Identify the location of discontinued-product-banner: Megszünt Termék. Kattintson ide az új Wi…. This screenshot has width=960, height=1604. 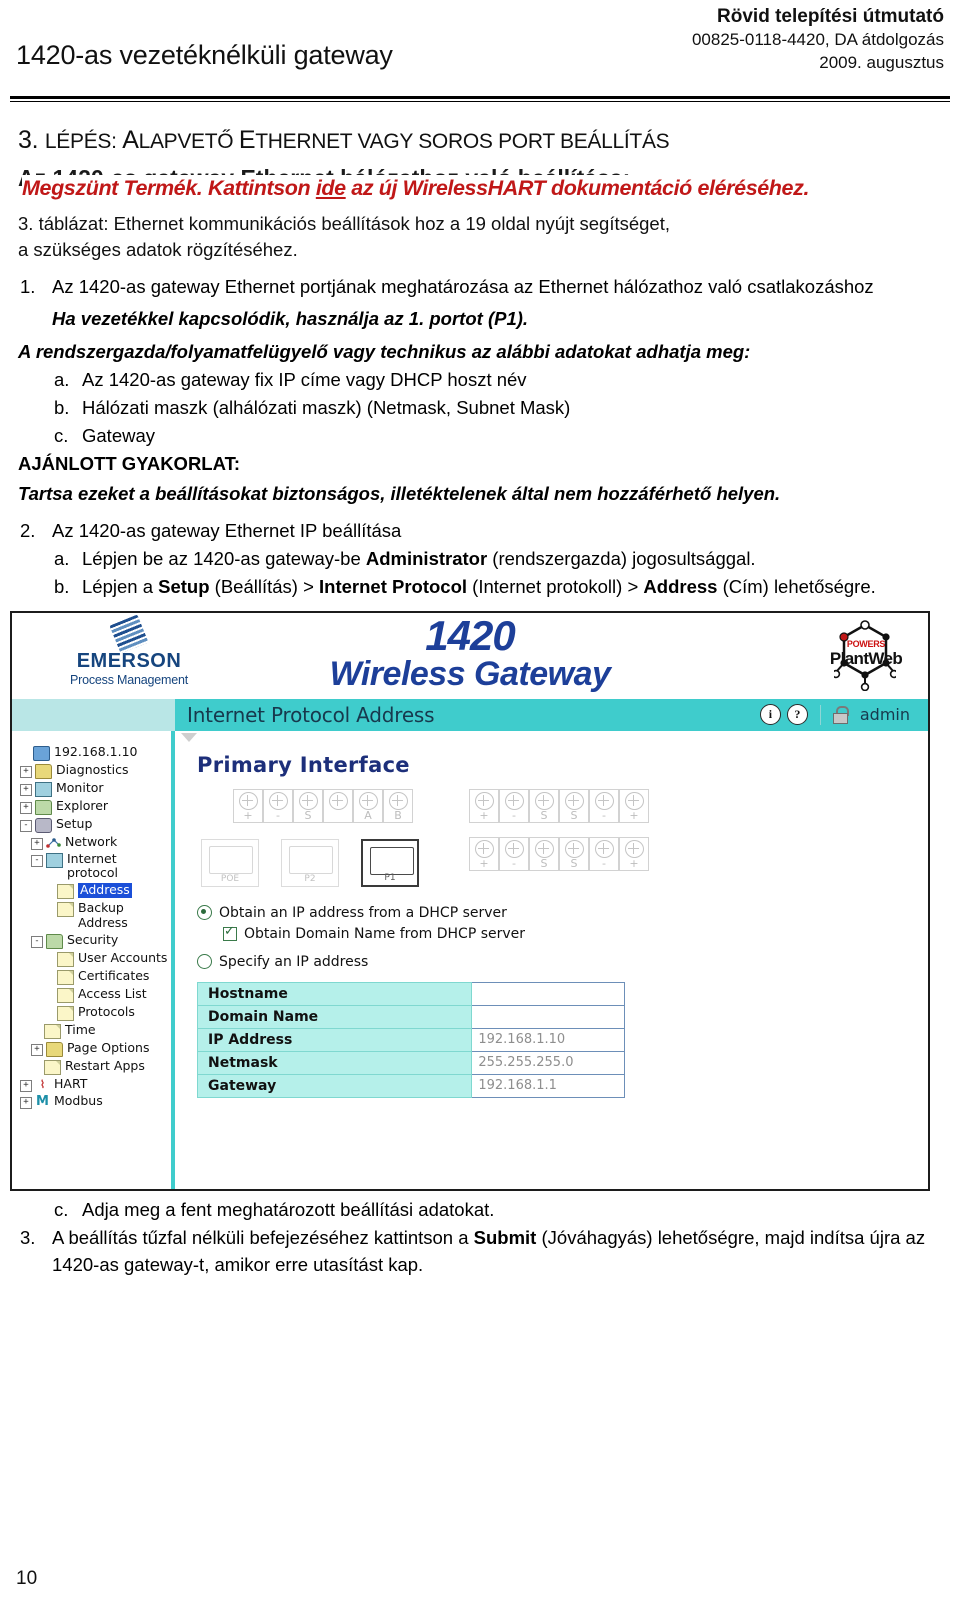
(415, 189).